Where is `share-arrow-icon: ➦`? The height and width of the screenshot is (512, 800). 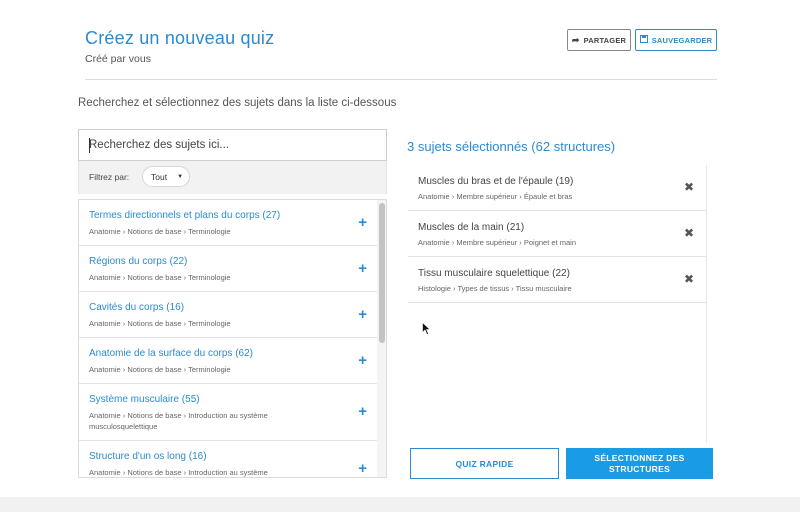 share-arrow-icon: ➦ is located at coordinates (575, 39).